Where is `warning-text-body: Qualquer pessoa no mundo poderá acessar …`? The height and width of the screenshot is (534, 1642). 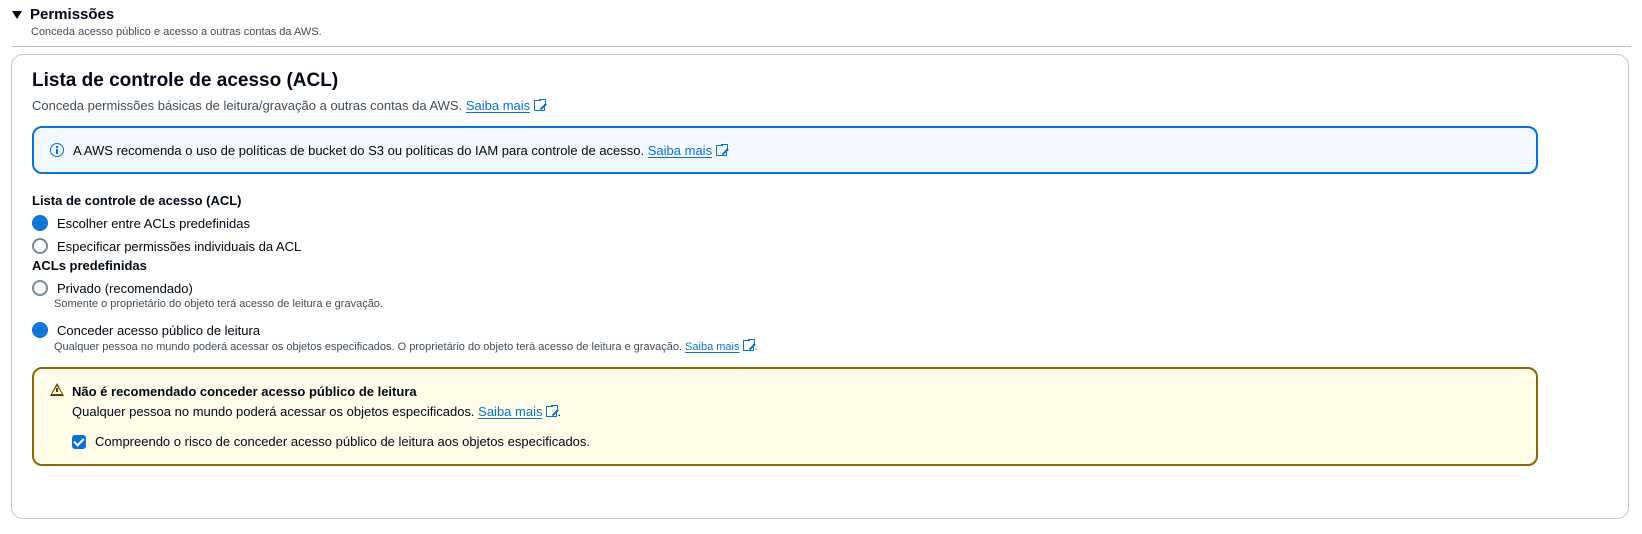
warning-text-body: Qualquer pessoa no mundo poderá acessar … is located at coordinates (273, 411).